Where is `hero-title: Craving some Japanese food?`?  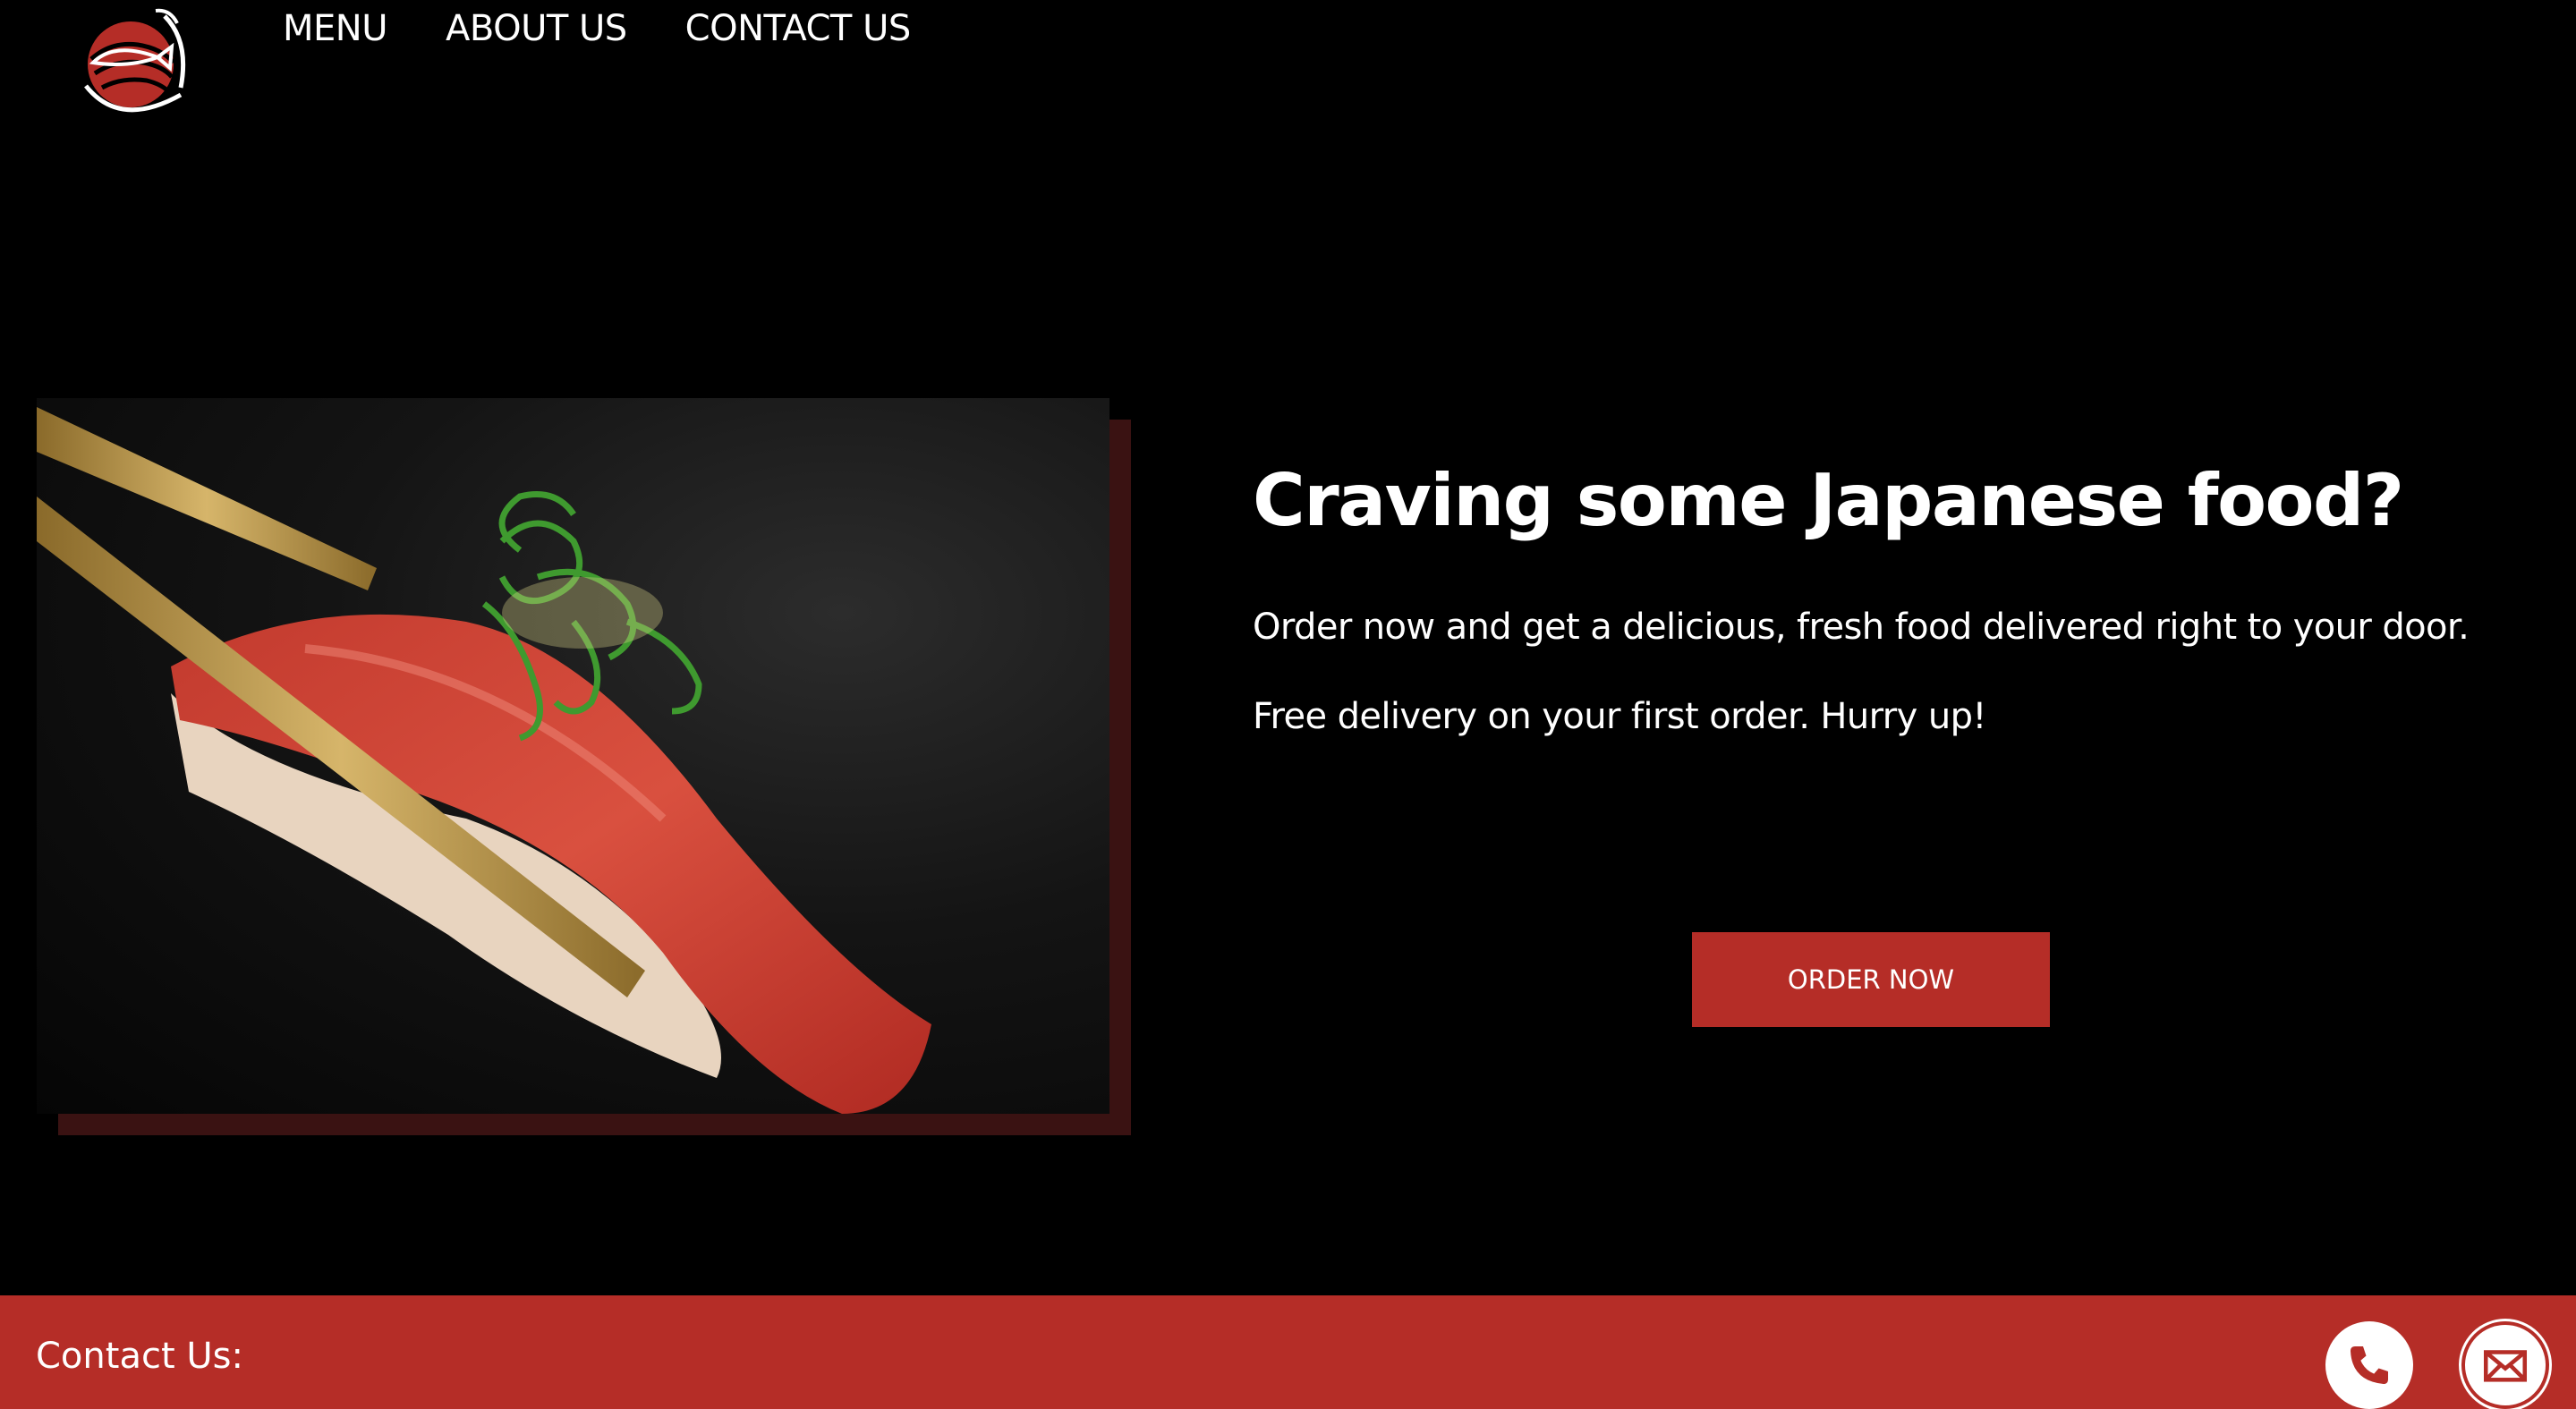 hero-title: Craving some Japanese food? is located at coordinates (1828, 501).